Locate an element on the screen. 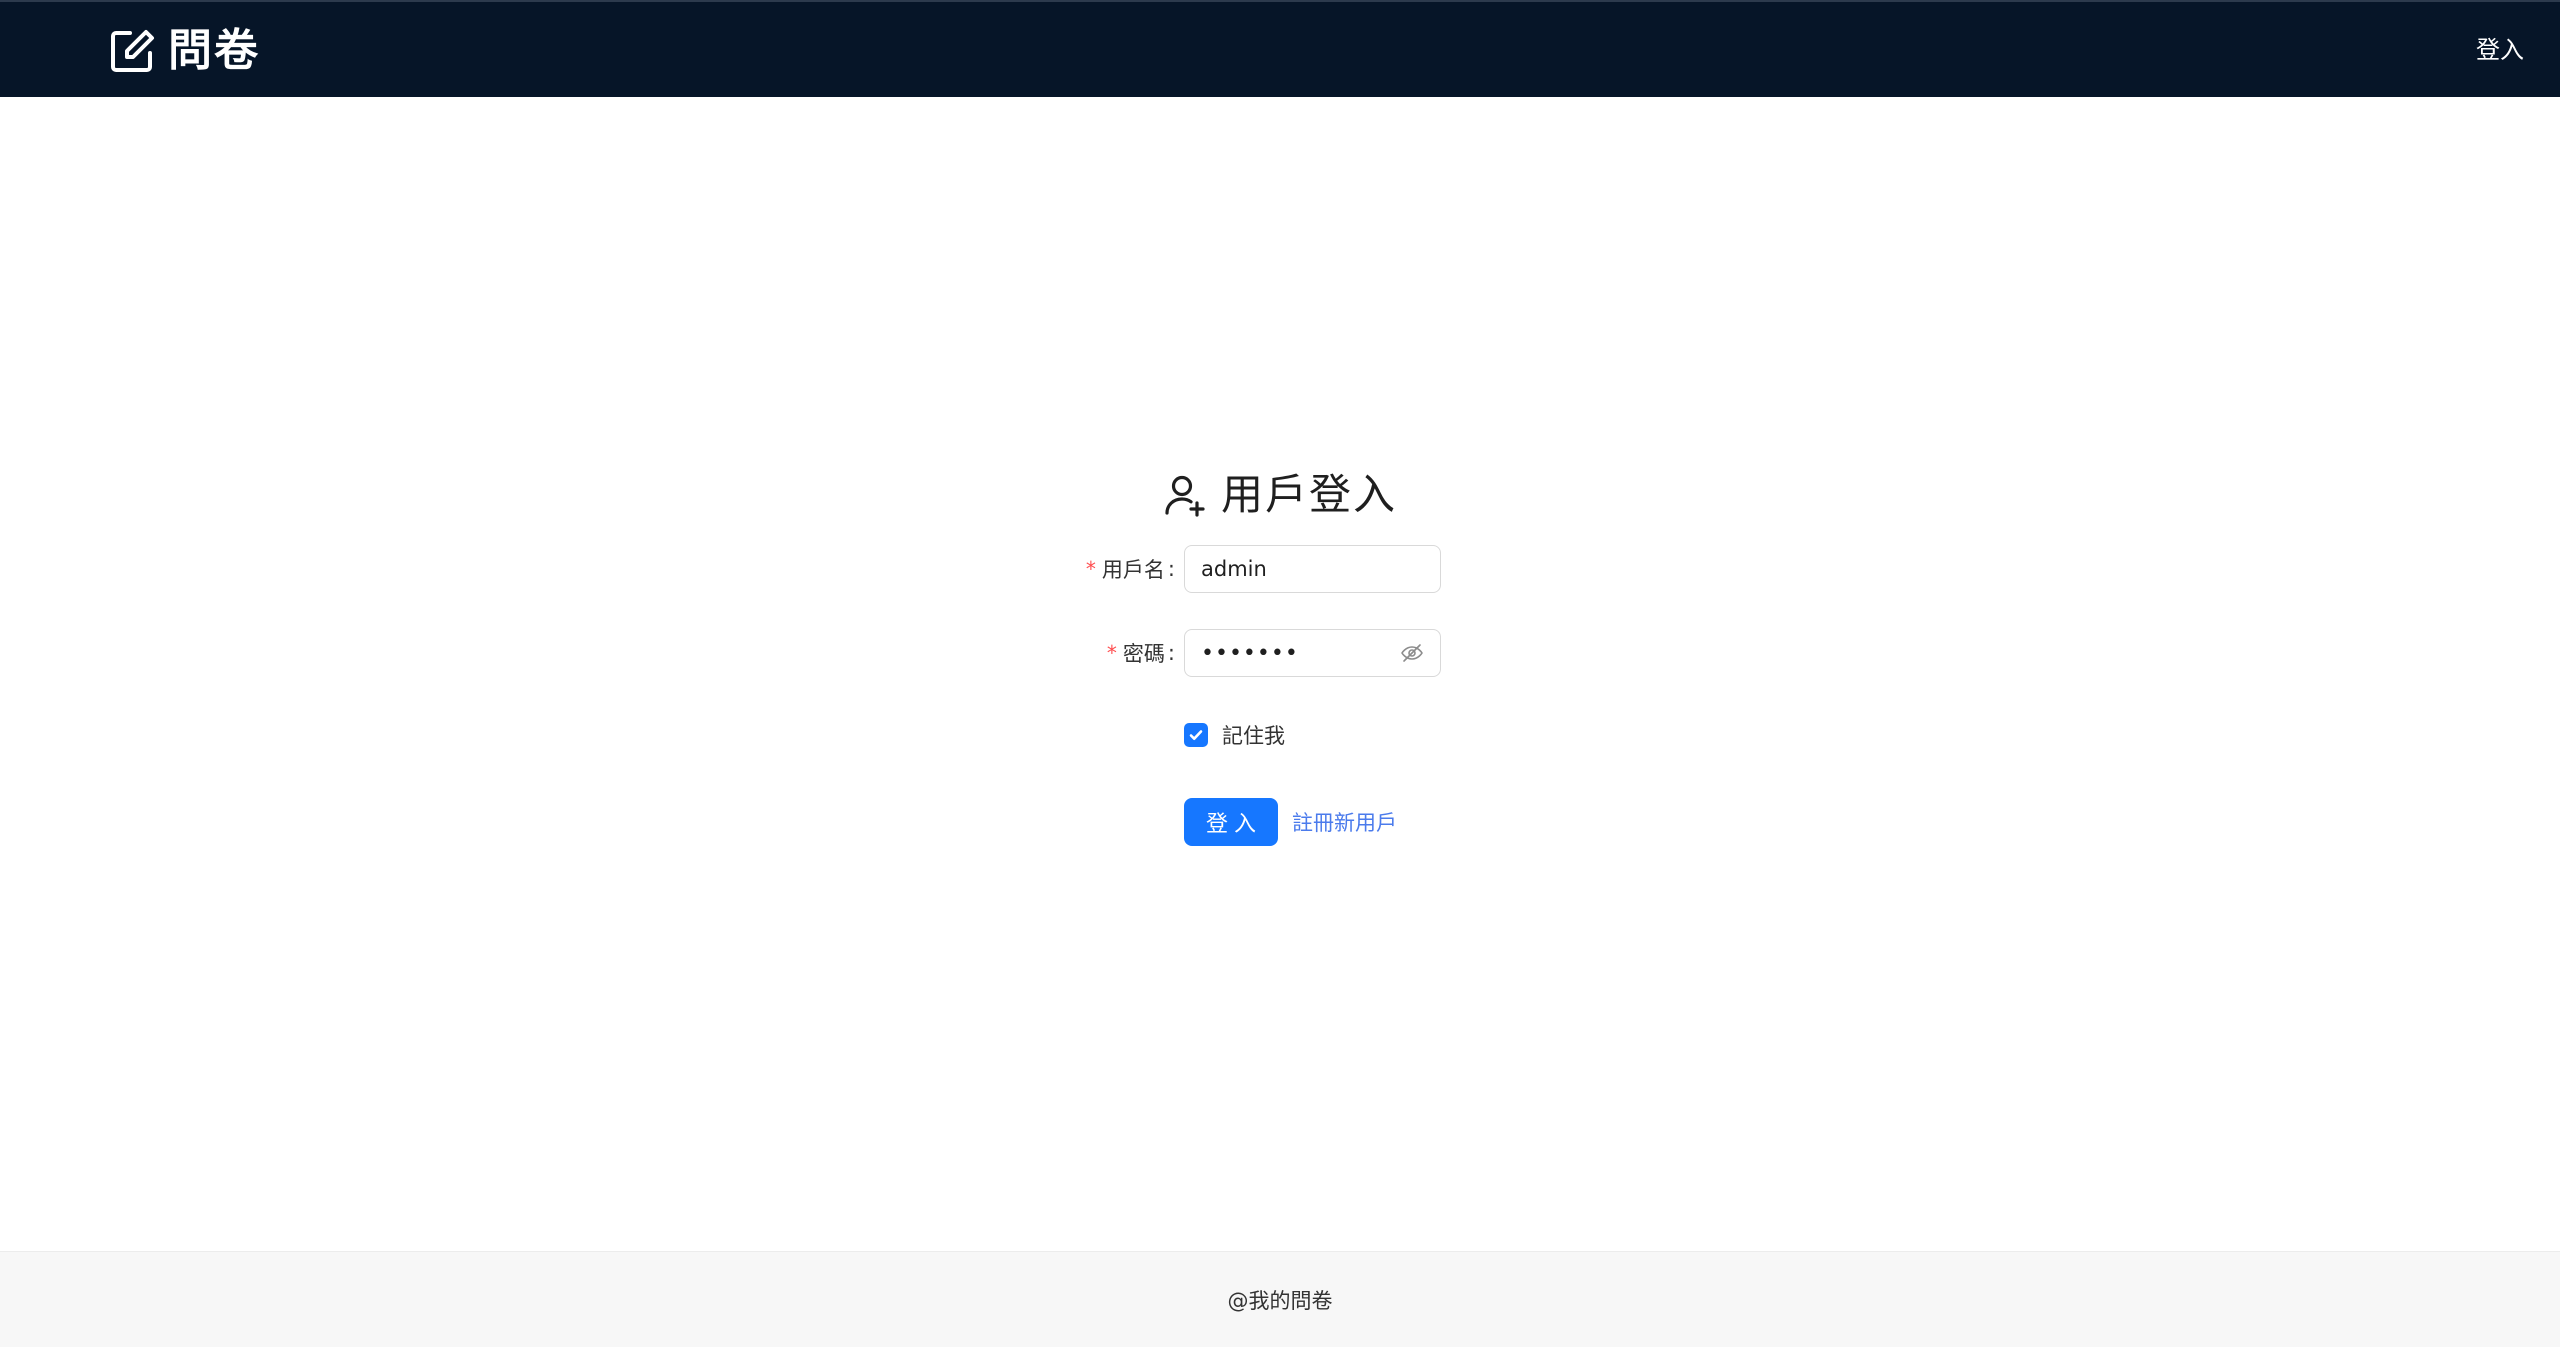 This screenshot has height=1347, width=2560. logo-link: 問卷 is located at coordinates (184, 51).